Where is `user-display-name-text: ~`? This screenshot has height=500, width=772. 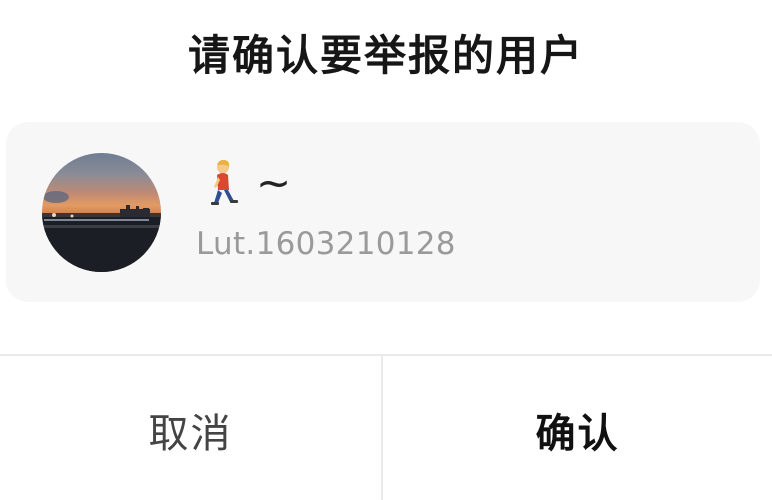
user-display-name-text: ~ is located at coordinates (274, 182).